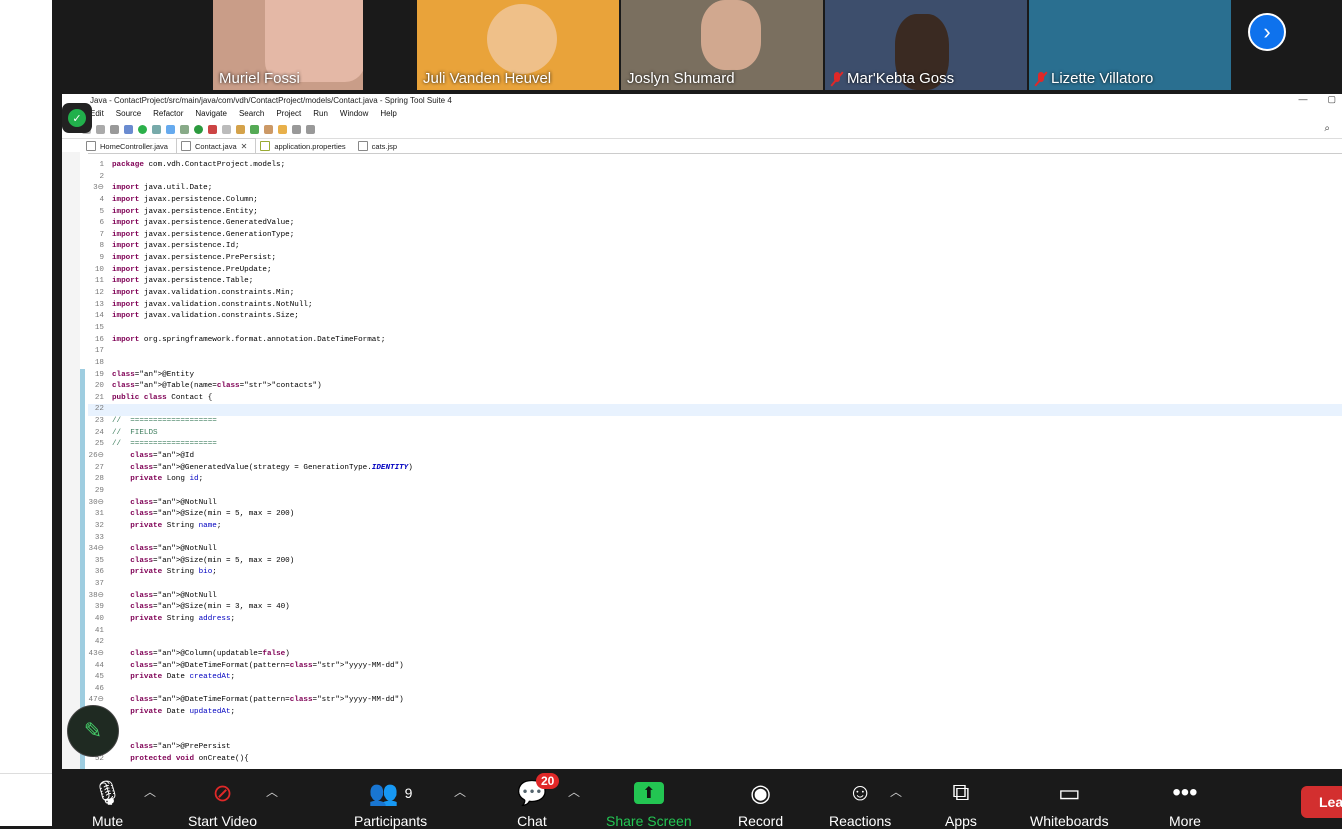  What do you see at coordinates (715, 189) in the screenshot?
I see `code-line: 3⊖ import java.util.Date;` at bounding box center [715, 189].